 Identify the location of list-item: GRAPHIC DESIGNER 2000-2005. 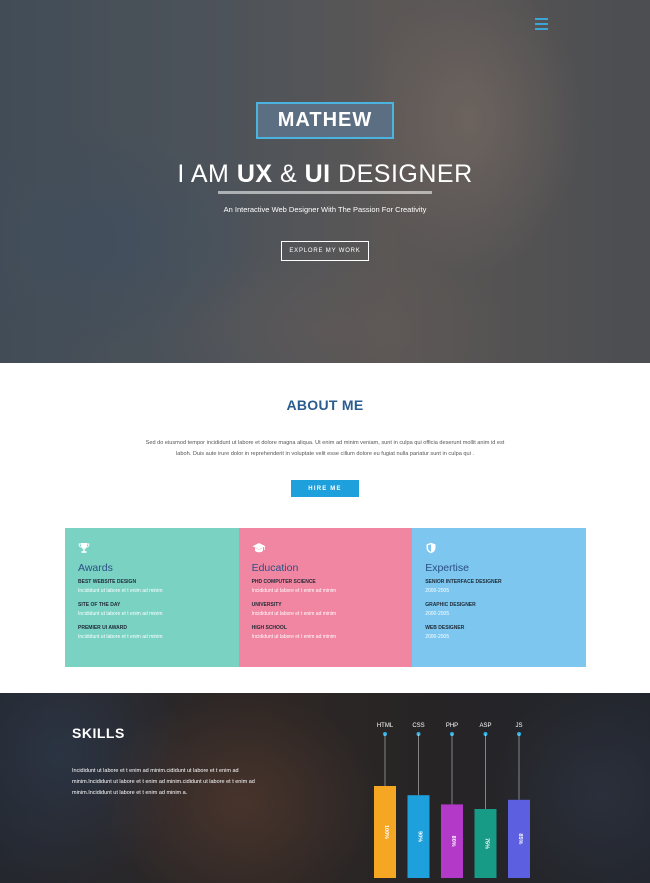
(499, 610).